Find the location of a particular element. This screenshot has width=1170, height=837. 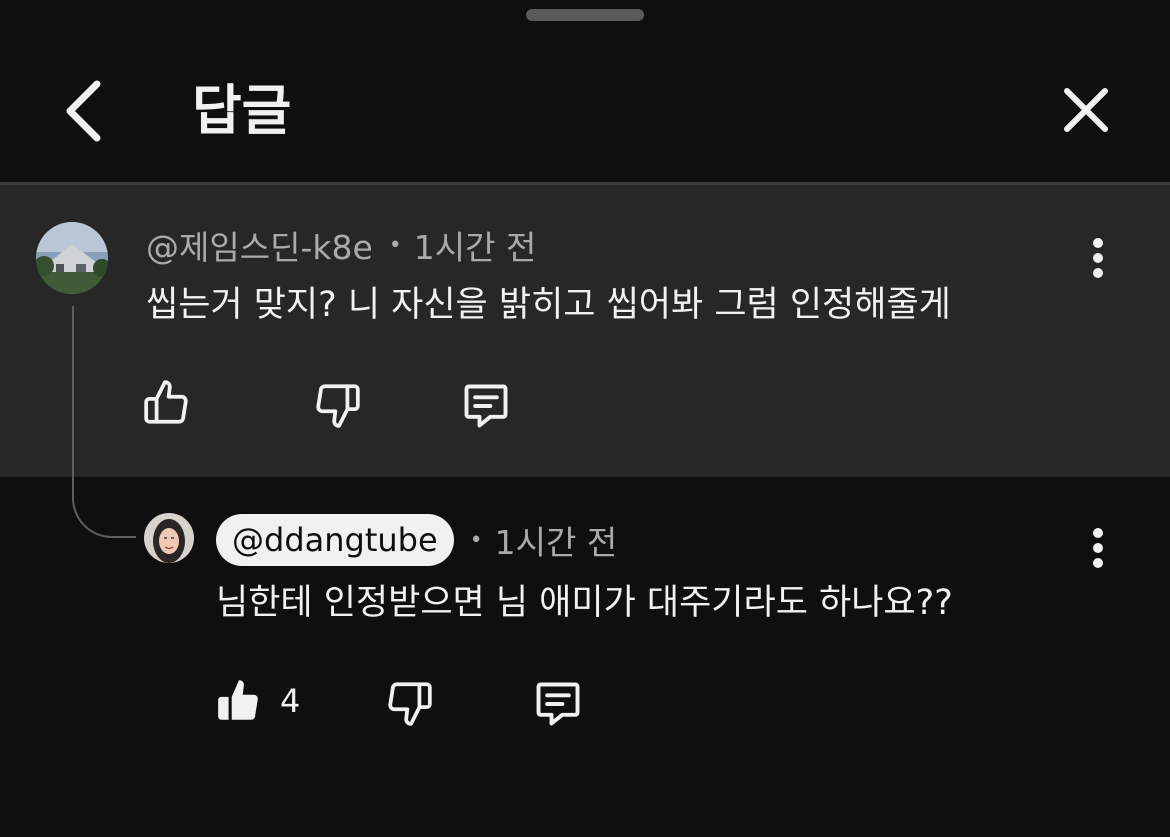

page-title: 답글 is located at coordinates (242, 110).